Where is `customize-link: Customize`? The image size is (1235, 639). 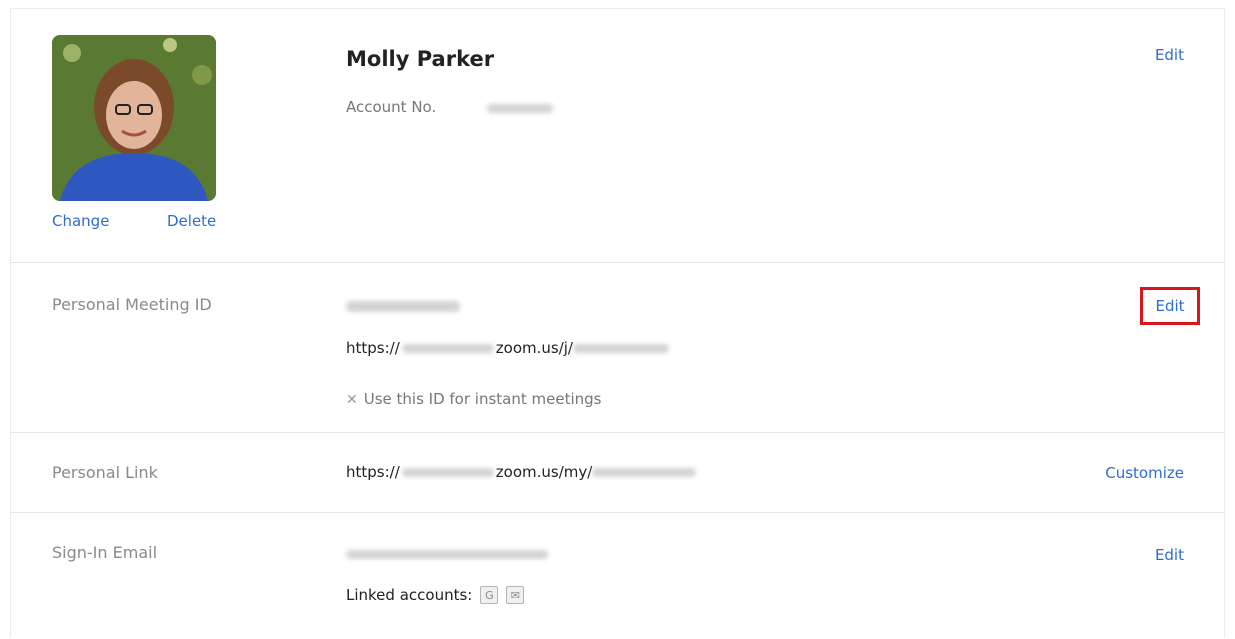
customize-link: Customize is located at coordinates (1144, 473).